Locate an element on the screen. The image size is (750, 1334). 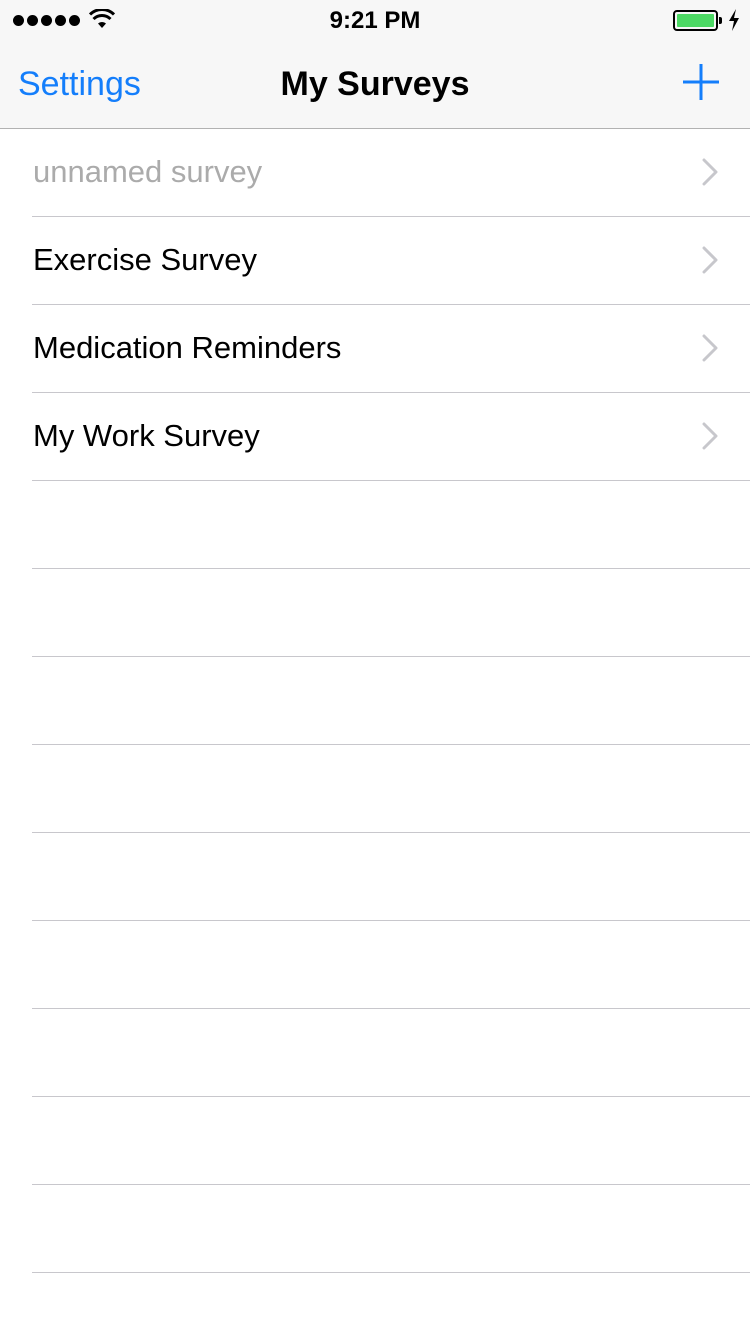
page-title: My Surveys is located at coordinates (375, 84).